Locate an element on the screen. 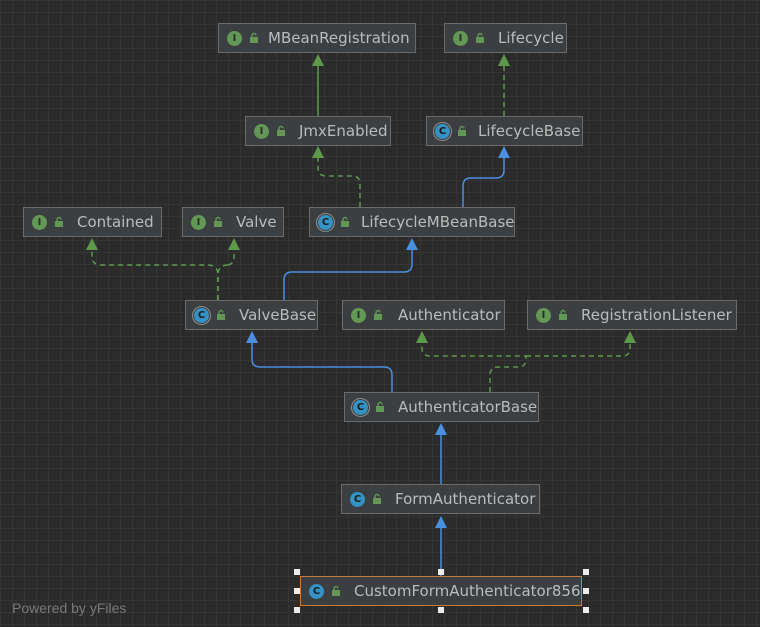  edge-authenticatorbase-to-valvebase is located at coordinates (322, 367).